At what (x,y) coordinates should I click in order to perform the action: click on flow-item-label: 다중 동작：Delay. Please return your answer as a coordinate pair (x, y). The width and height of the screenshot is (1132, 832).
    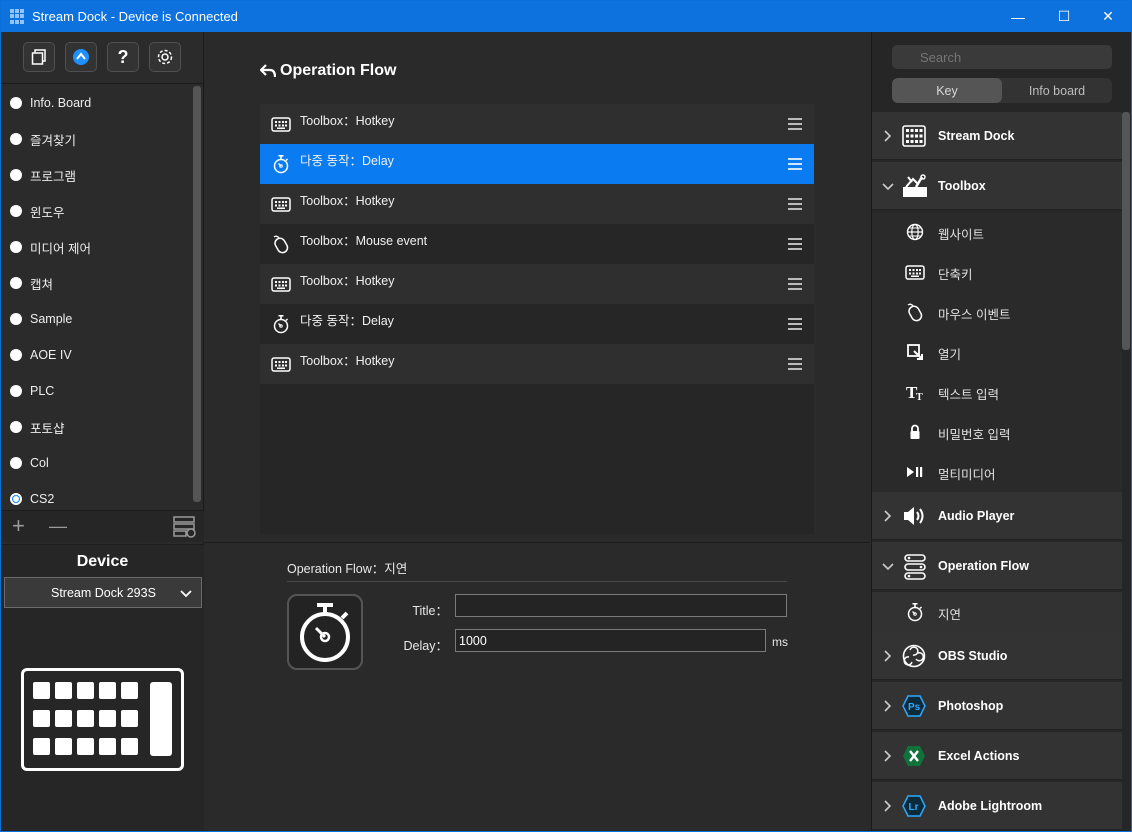
    Looking at the image, I should click on (347, 161).